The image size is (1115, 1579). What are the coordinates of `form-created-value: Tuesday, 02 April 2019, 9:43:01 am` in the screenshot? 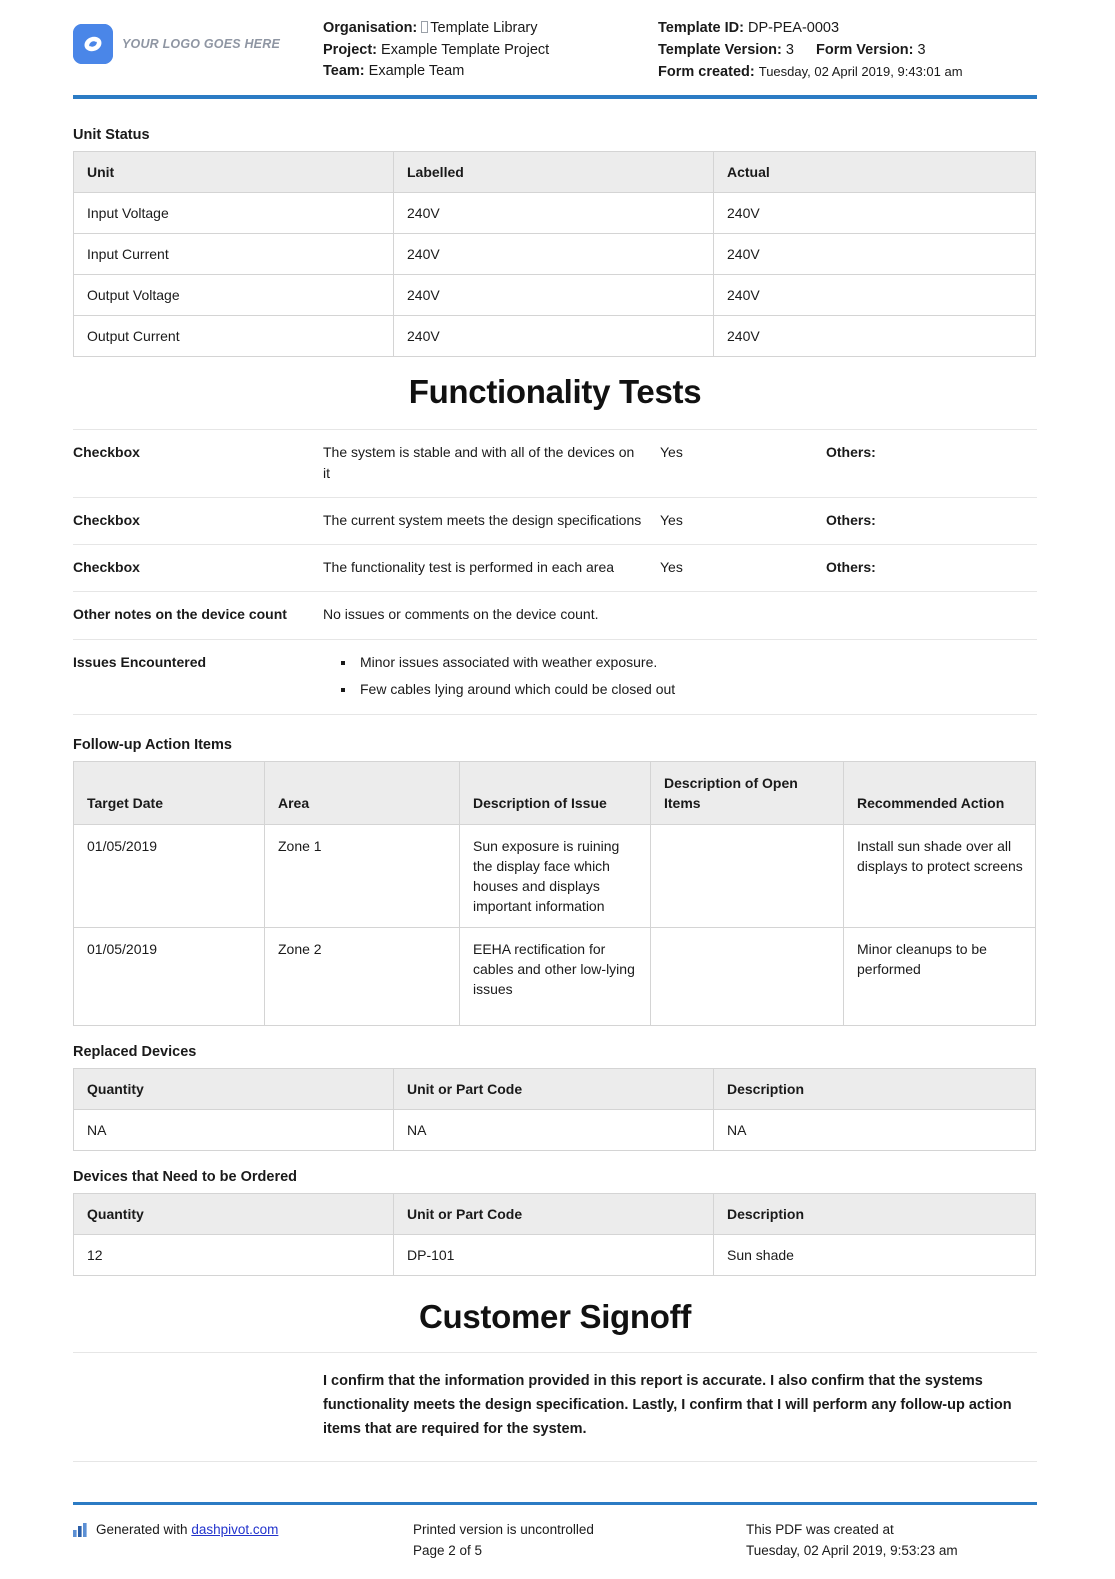 It's located at (860, 71).